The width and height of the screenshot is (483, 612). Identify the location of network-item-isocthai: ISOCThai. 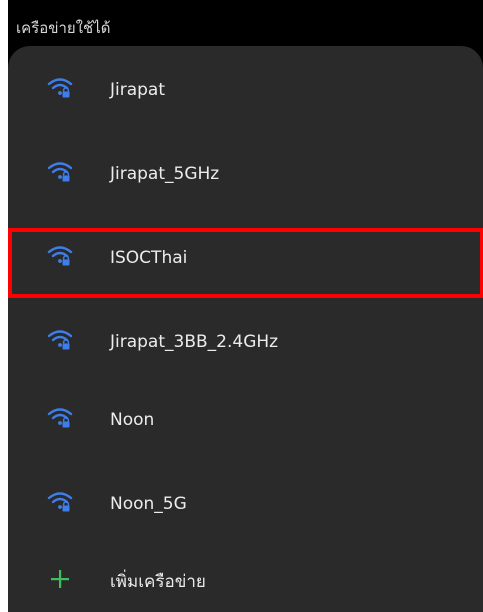
(245, 258).